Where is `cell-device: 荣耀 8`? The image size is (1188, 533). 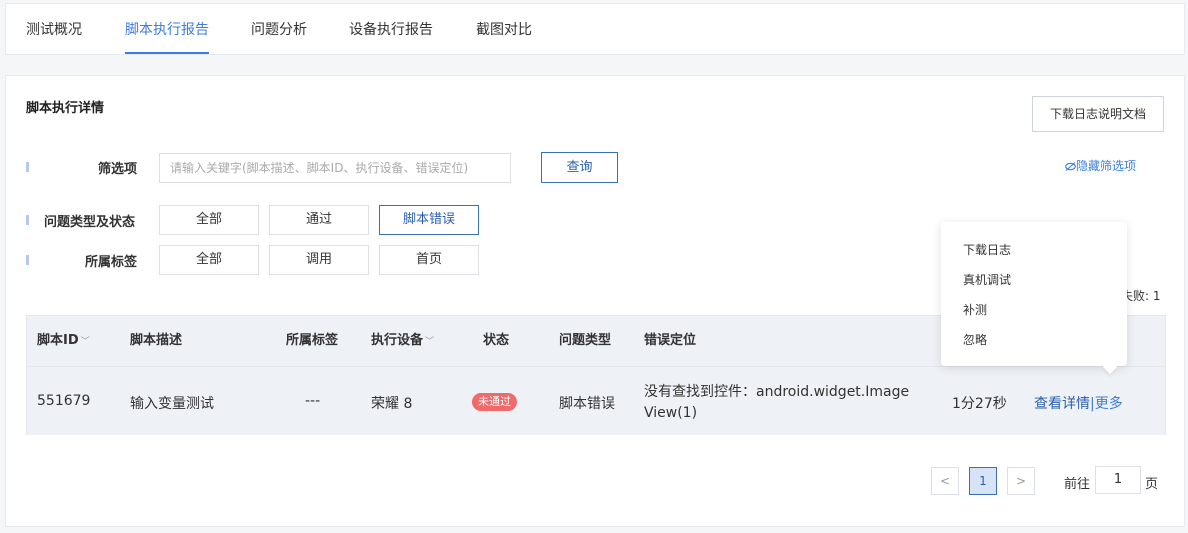 cell-device: 荣耀 8 is located at coordinates (392, 404).